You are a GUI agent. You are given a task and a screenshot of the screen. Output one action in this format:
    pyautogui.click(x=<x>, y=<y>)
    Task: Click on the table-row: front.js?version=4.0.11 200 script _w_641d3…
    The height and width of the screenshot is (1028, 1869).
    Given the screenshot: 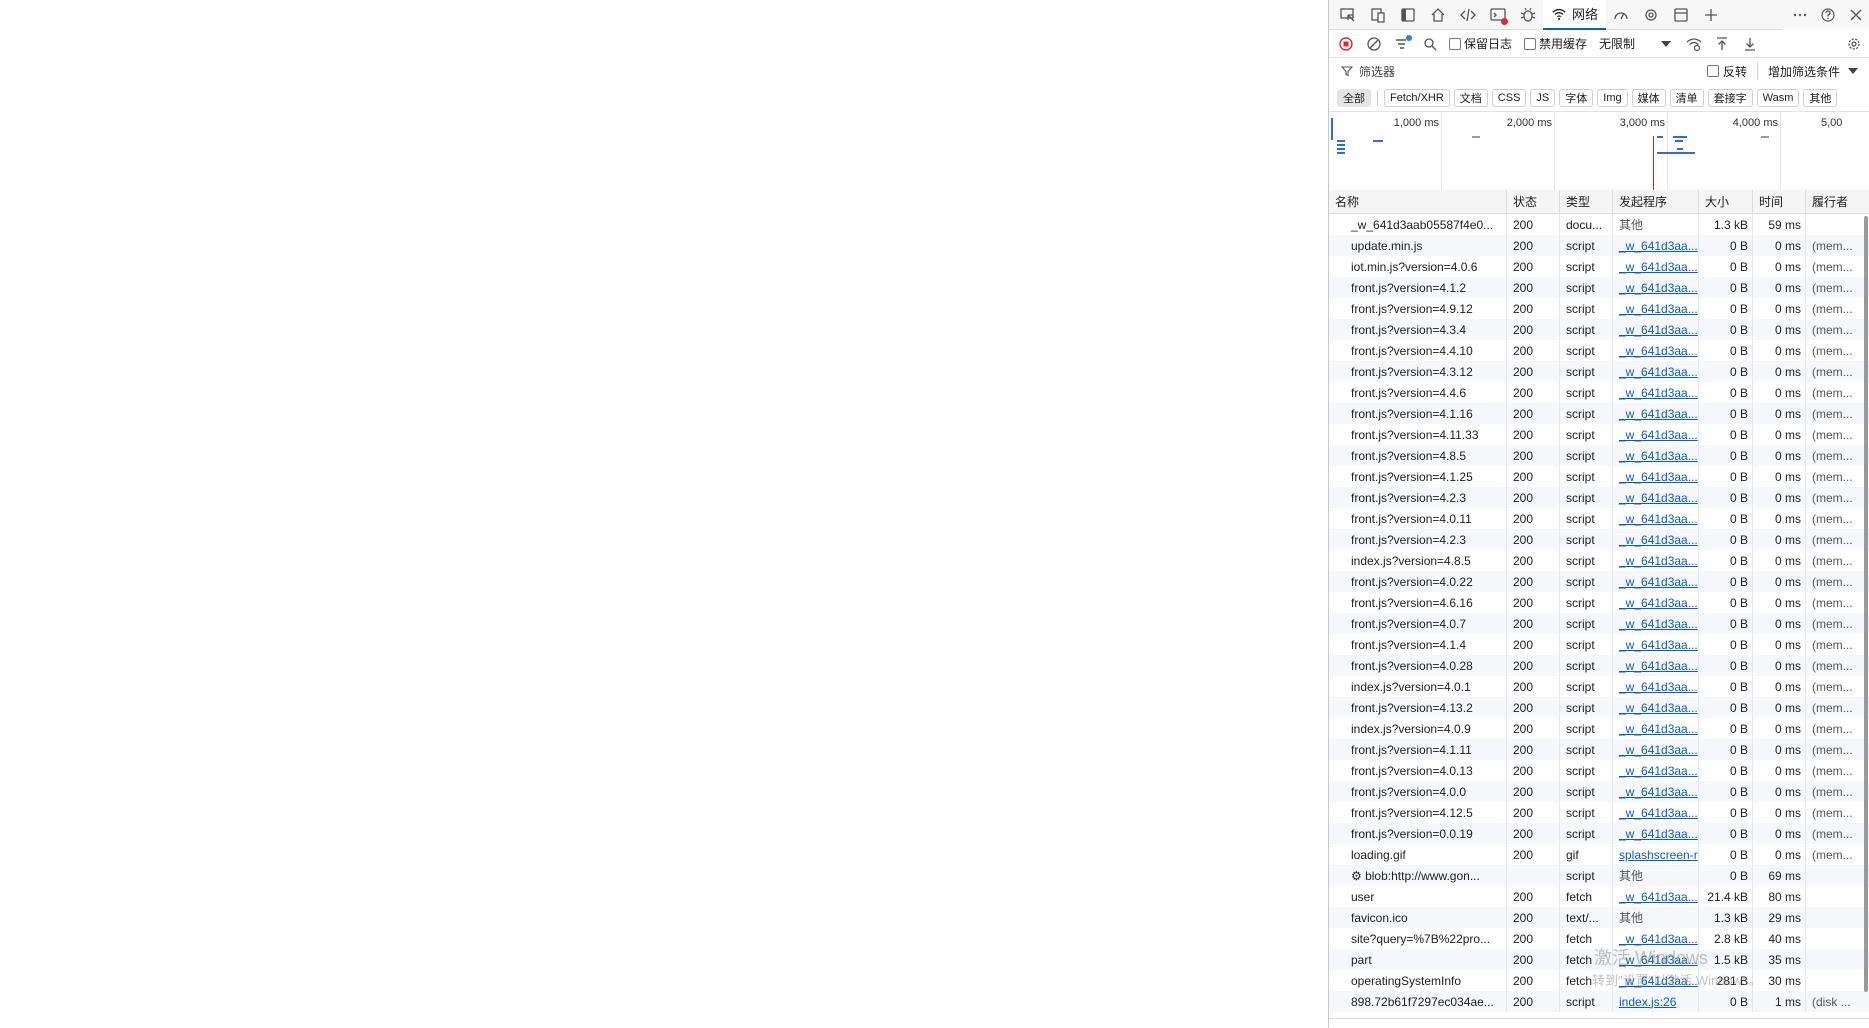 What is the action you would take?
    pyautogui.click(x=1599, y=518)
    